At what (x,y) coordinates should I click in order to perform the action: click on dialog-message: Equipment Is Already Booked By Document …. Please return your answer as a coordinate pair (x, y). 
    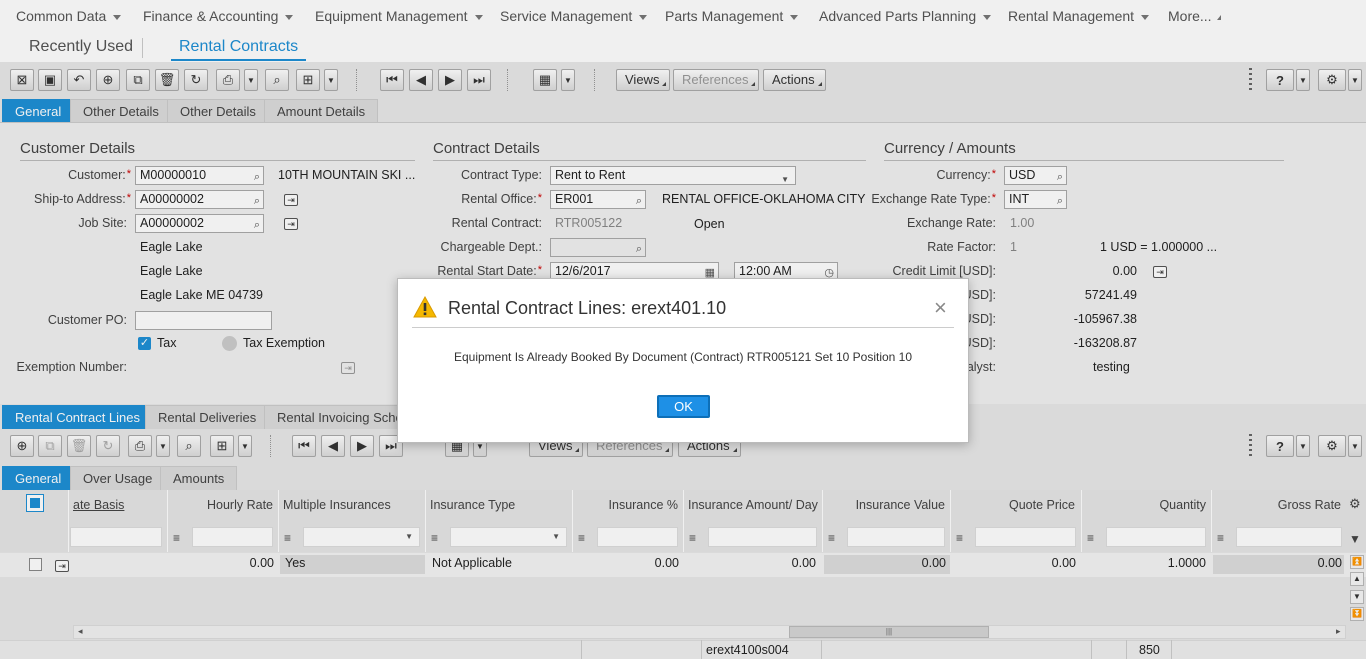
    Looking at the image, I should click on (683, 357).